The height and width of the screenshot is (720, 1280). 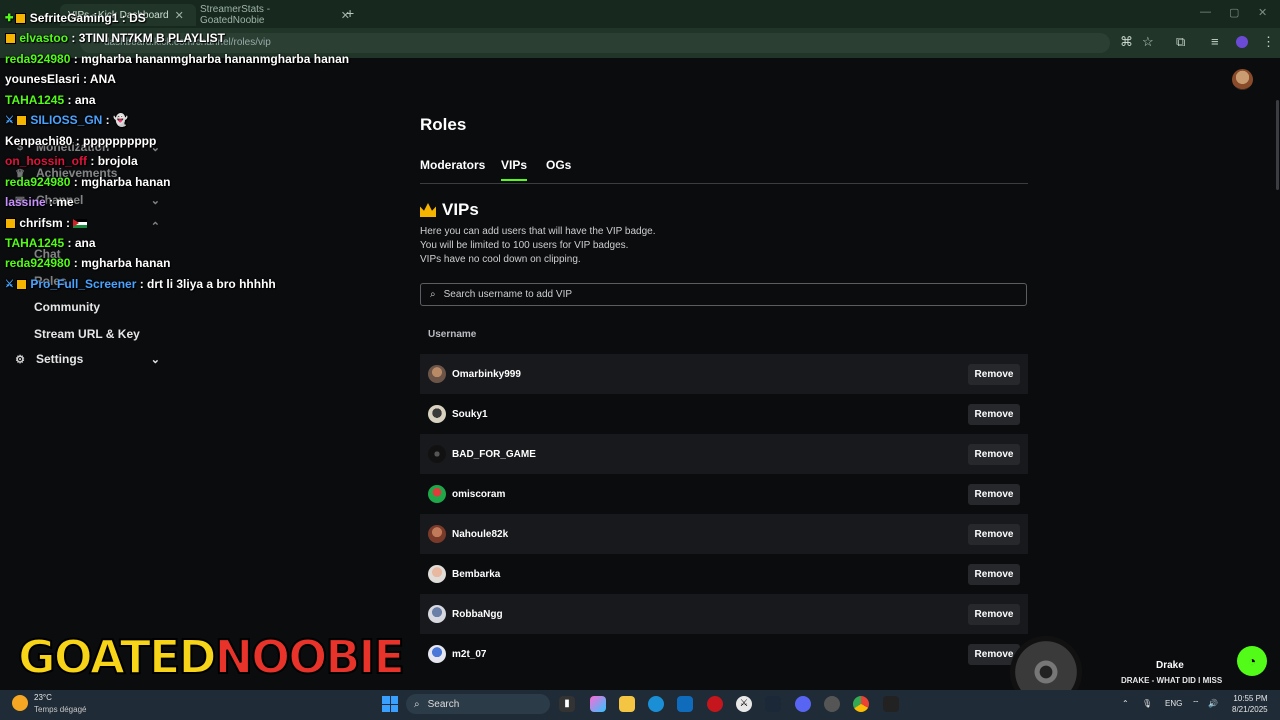 I want to click on logo-text-part2: NOOBIE, so click(x=310, y=657).